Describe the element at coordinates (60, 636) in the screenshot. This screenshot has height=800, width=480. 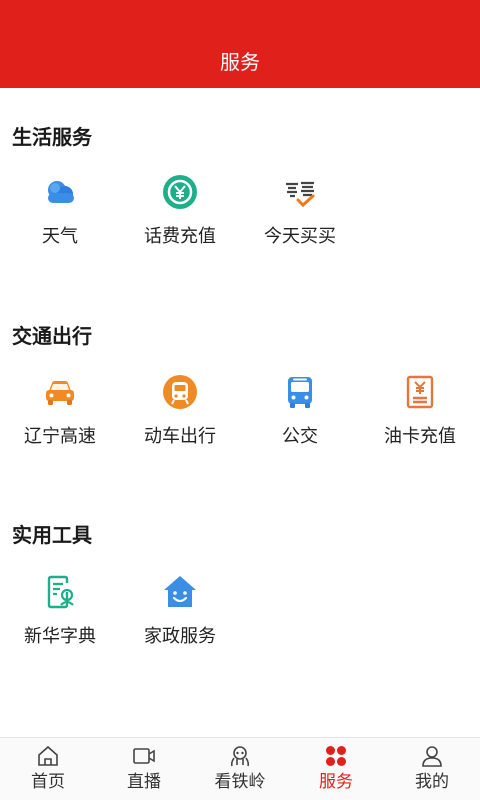
I see `service-label: 新华字典` at that location.